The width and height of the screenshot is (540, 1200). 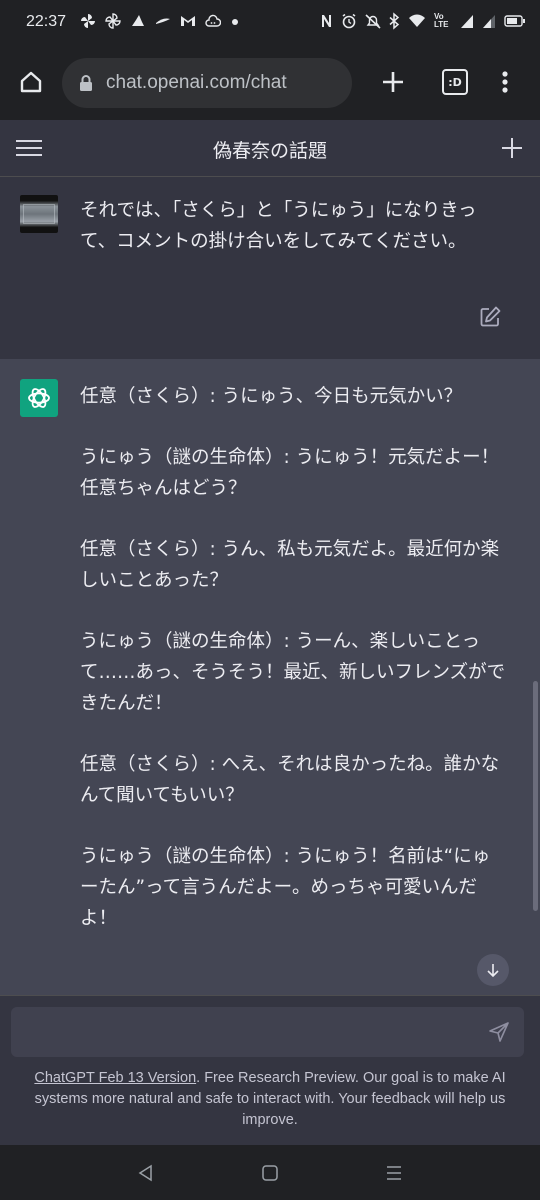 I want to click on battery-icon, so click(x=515, y=21).